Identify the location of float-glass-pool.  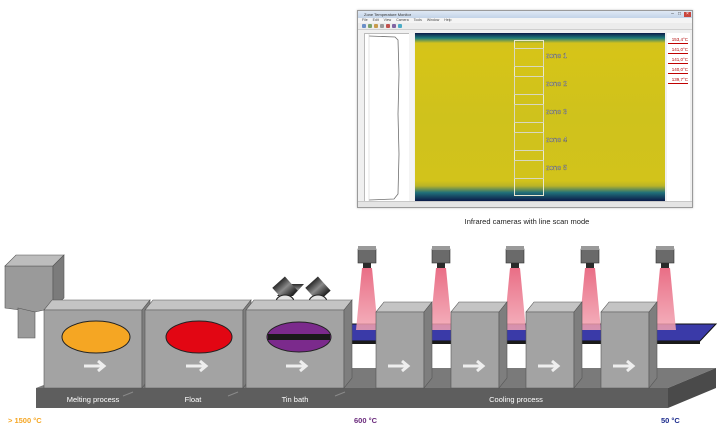
(199, 337).